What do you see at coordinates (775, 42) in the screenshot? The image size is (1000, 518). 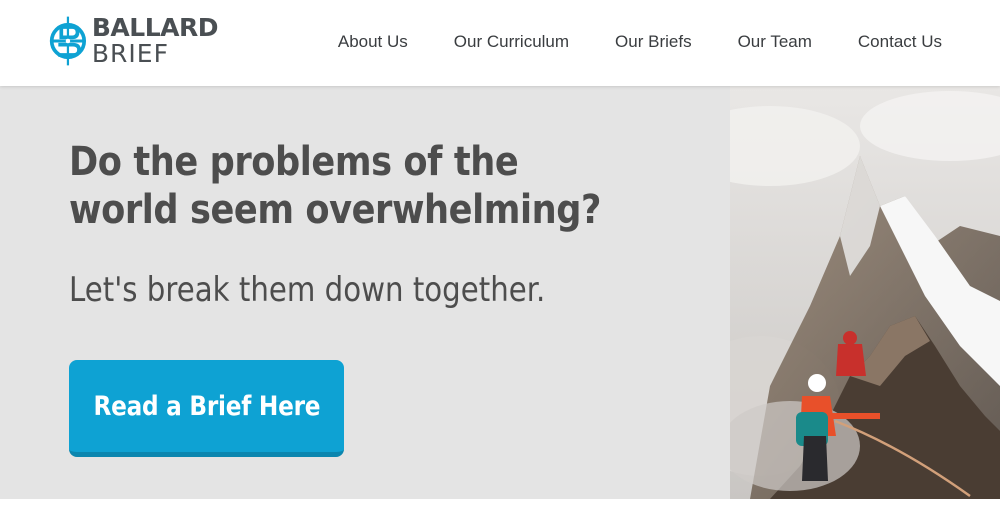 I see `nav-our-team: Our Team` at bounding box center [775, 42].